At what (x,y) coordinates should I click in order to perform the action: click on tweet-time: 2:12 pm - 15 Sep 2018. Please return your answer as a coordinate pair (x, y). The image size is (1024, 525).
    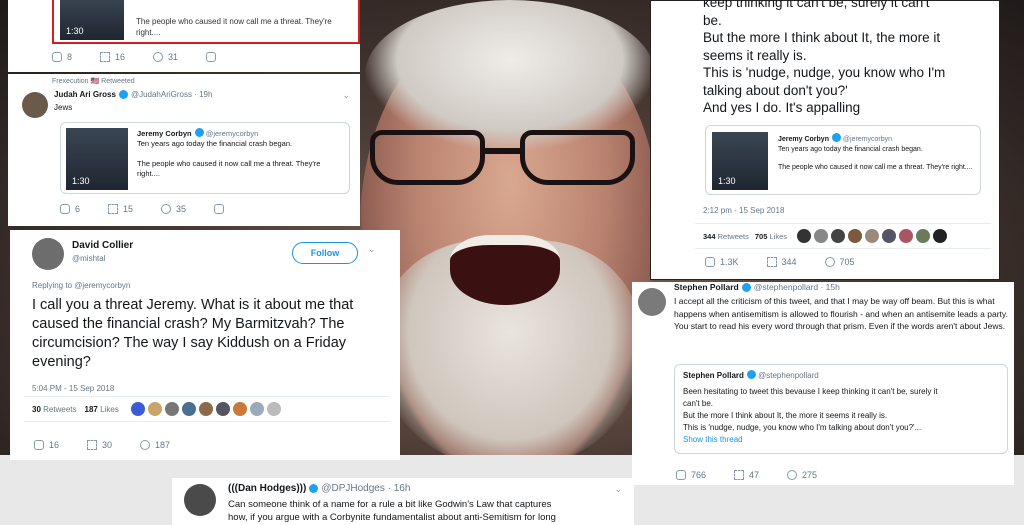
    Looking at the image, I should click on (744, 210).